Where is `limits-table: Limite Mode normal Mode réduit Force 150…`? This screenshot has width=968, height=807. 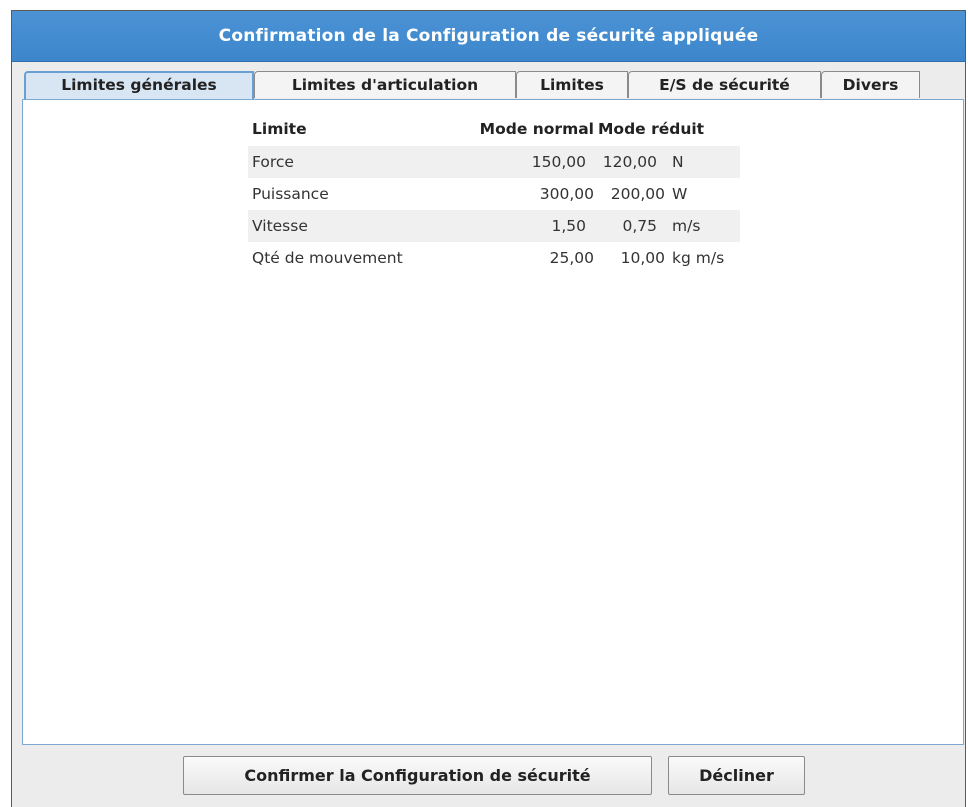 limits-table: Limite Mode normal Mode réduit Force 150… is located at coordinates (498, 193).